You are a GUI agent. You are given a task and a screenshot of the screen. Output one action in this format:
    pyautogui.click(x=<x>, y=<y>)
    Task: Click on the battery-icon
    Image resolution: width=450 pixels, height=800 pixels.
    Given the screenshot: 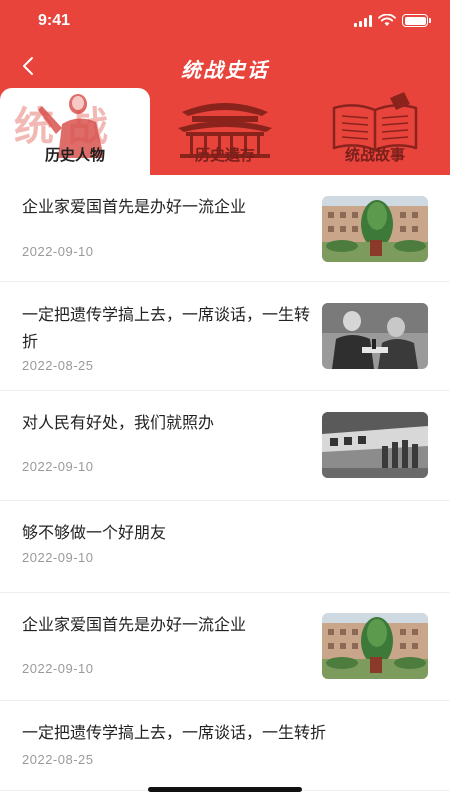 What is the action you would take?
    pyautogui.click(x=416, y=20)
    